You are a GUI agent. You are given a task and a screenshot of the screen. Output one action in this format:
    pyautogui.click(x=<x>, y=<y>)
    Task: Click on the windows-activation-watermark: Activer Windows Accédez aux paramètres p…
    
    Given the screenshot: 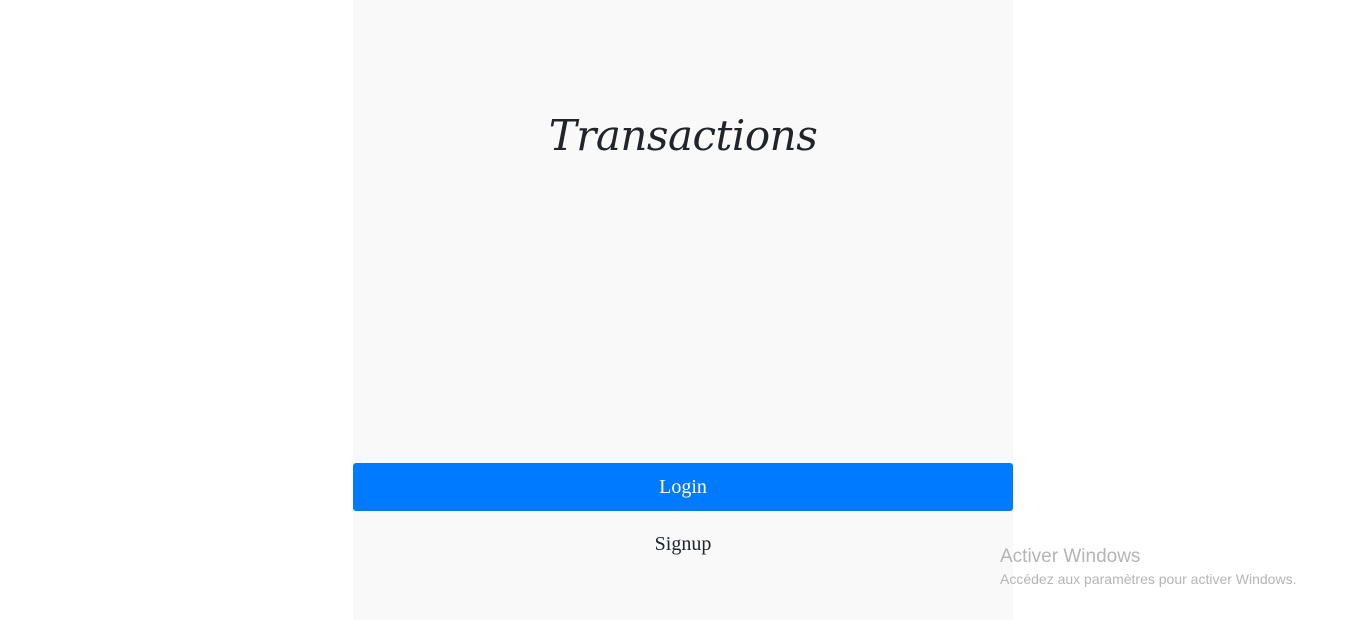 What is the action you would take?
    pyautogui.click(x=1148, y=567)
    